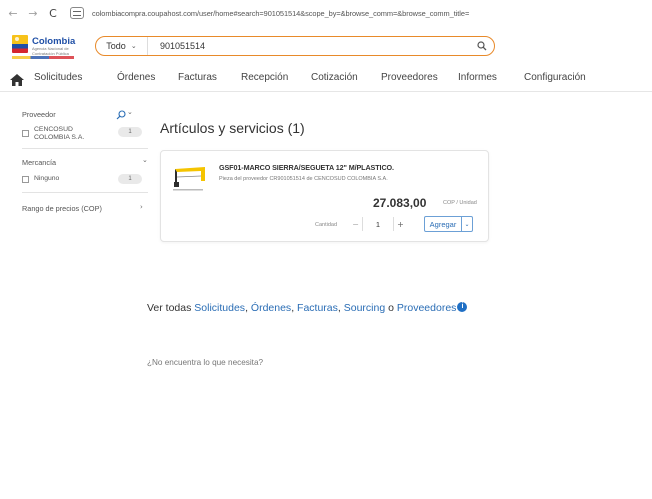  What do you see at coordinates (232, 128) in the screenshot?
I see `results-heading: Artículos y servicios (1)` at bounding box center [232, 128].